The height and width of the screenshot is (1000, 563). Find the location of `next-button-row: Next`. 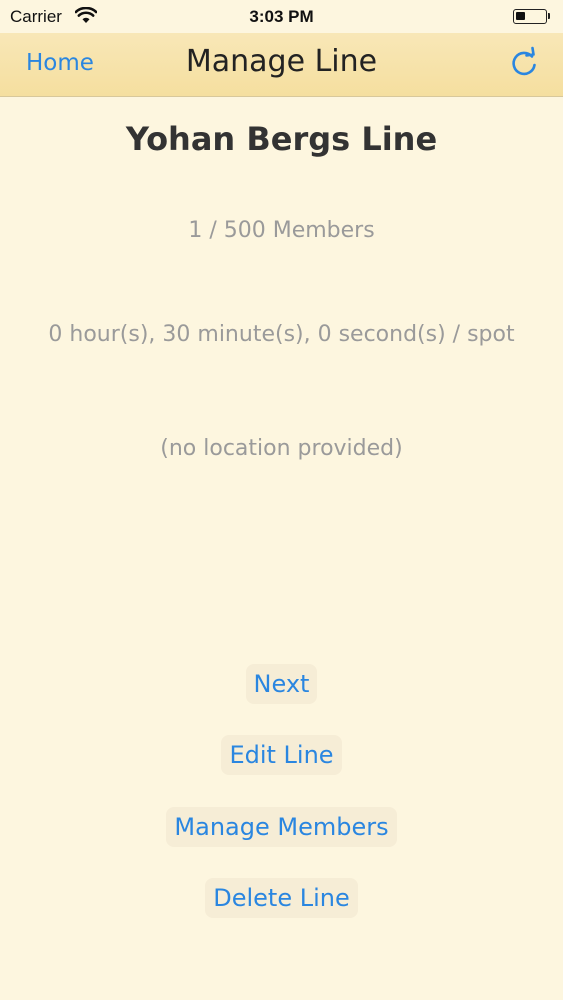

next-button-row: Next is located at coordinates (281, 684).